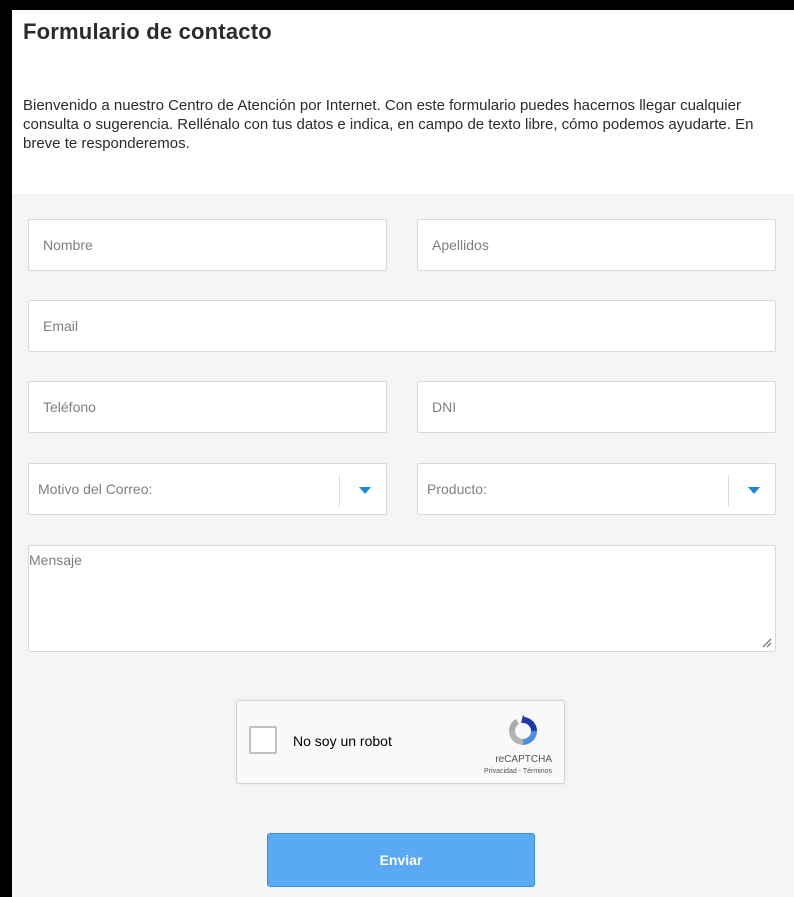  Describe the element at coordinates (95, 489) in the screenshot. I see `reason-select-label: Motivo del Correo:` at that location.